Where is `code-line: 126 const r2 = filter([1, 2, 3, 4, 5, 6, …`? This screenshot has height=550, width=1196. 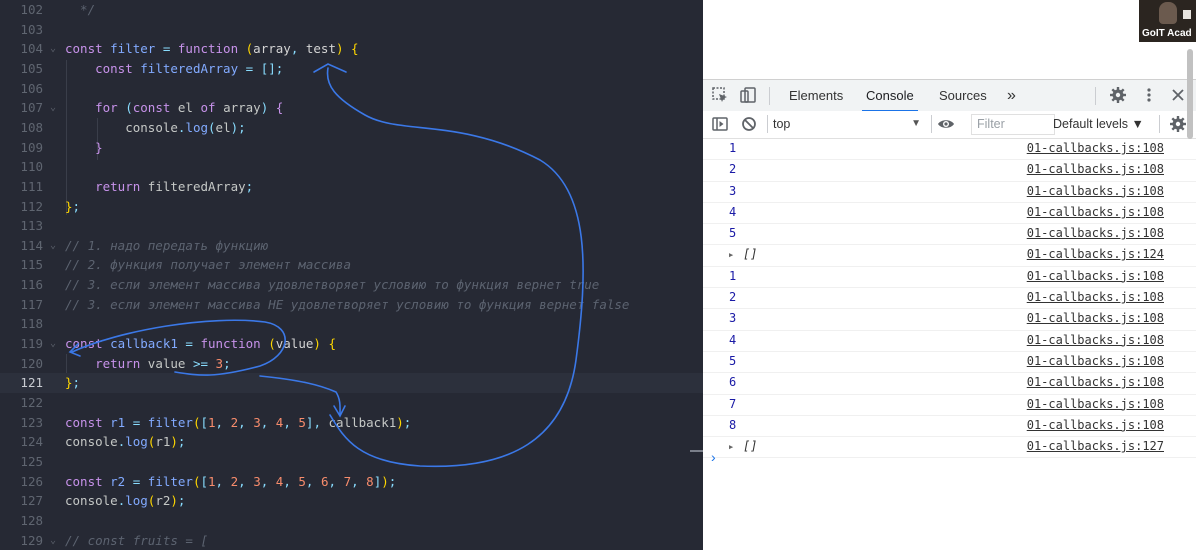
code-line: 126 const r2 = filter([1, 2, 3, 4, 5, 6, … is located at coordinates (351, 482).